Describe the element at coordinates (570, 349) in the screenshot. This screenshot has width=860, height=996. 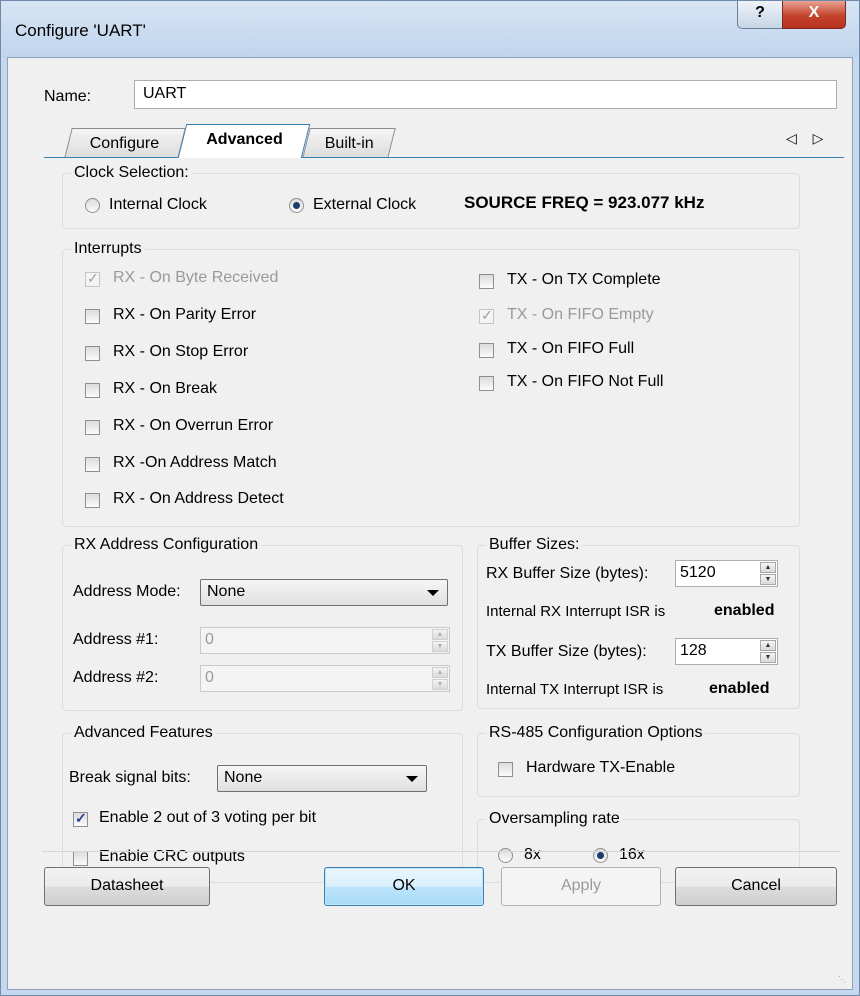
I see `tx-fifo-full-label: TX - On FIFO Full` at that location.